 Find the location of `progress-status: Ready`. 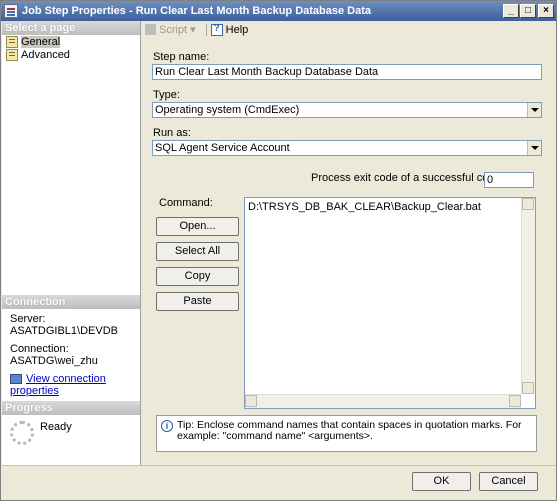

progress-status: Ready is located at coordinates (56, 427).